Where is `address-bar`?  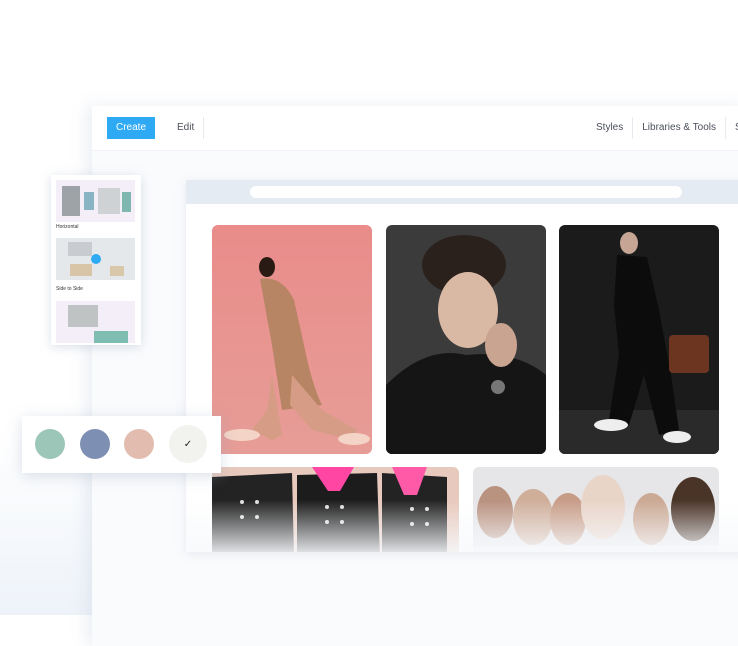
address-bar is located at coordinates (466, 192).